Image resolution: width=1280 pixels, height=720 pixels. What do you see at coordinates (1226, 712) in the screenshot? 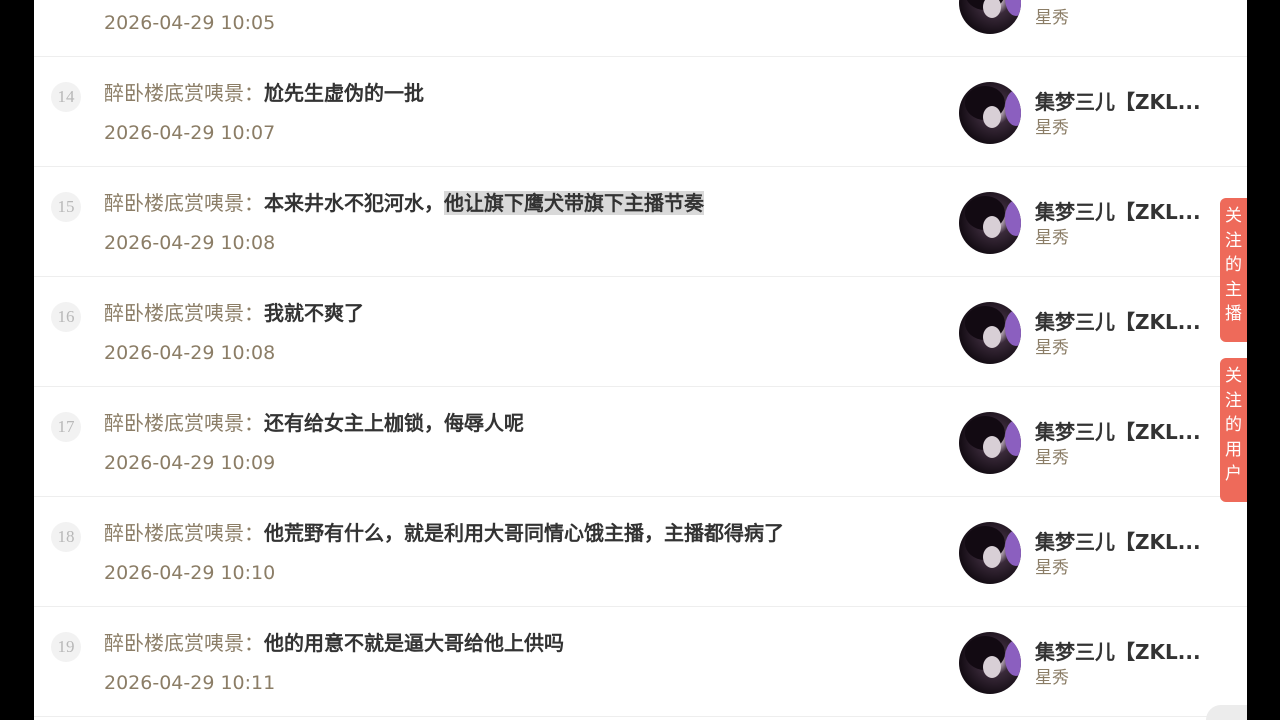
I see `scroll-top-button` at bounding box center [1226, 712].